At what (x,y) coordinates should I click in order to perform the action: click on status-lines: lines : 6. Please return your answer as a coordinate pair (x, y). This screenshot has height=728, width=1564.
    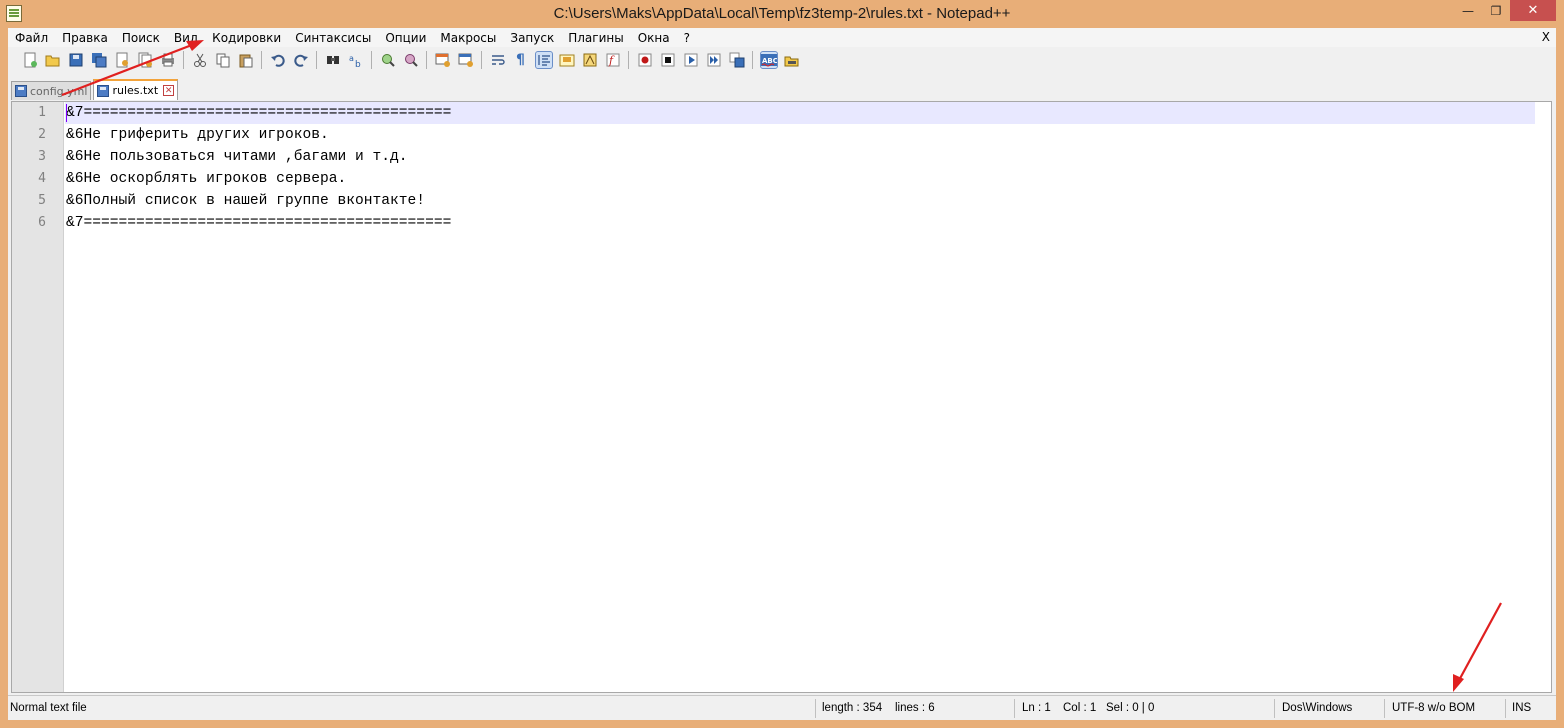
    Looking at the image, I should click on (915, 708).